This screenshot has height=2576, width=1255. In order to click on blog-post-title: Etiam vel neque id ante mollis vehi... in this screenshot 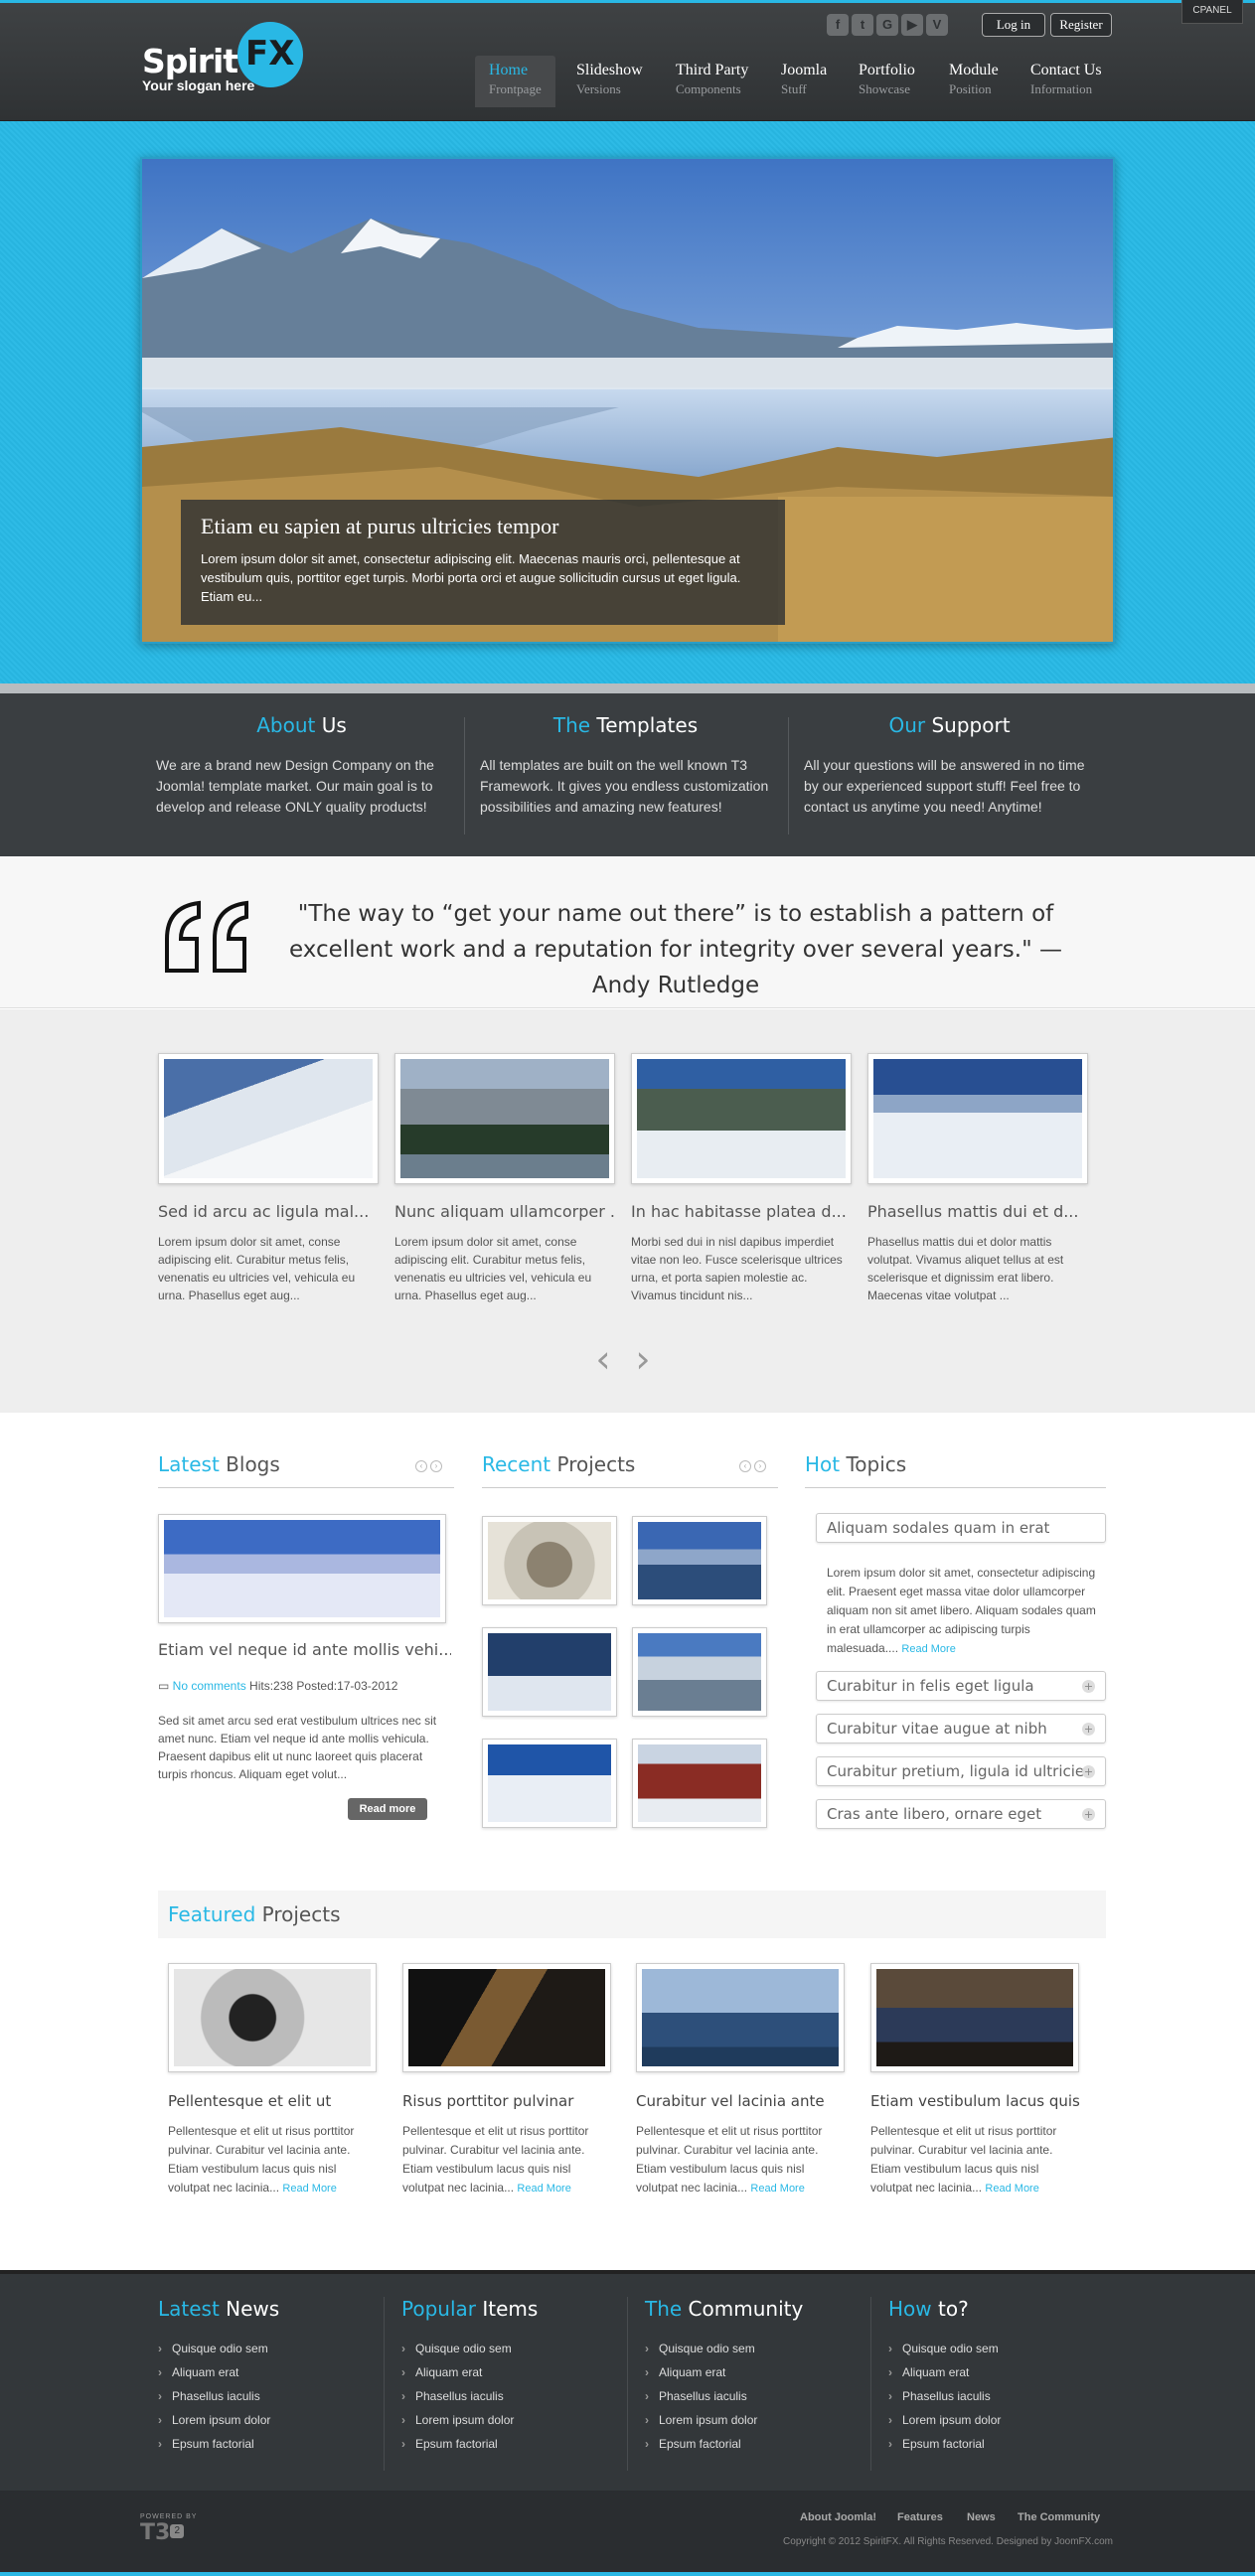, I will do `click(304, 1650)`.